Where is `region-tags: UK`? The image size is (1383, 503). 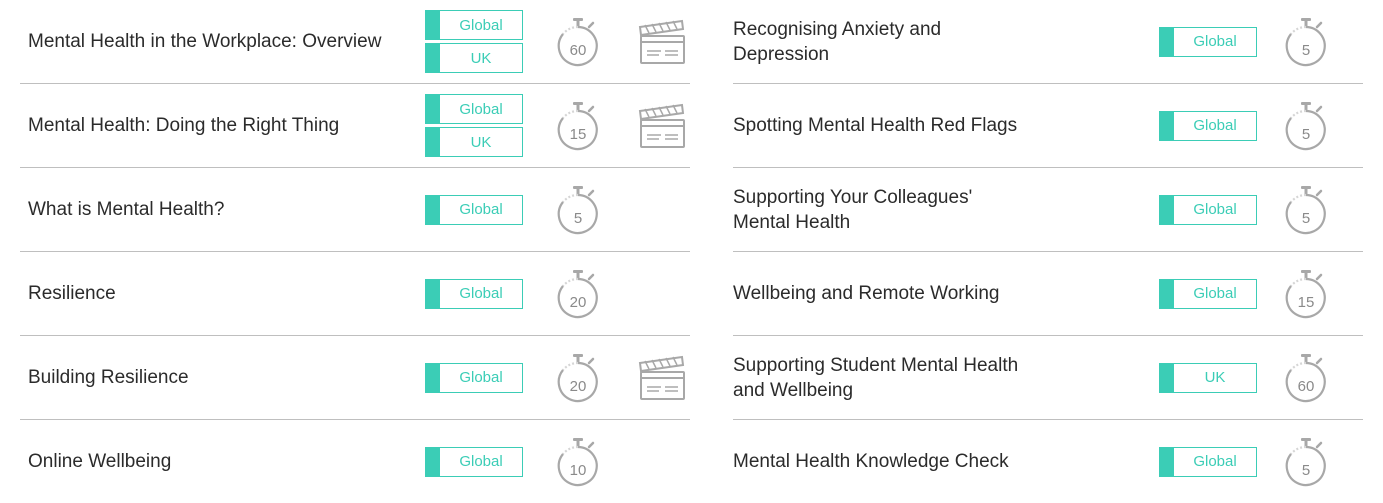 region-tags: UK is located at coordinates (1208, 377).